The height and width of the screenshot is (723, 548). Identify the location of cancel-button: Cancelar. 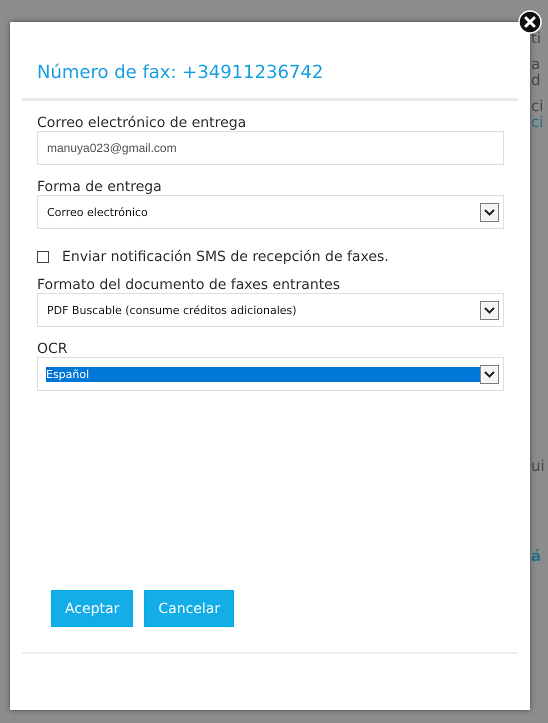
(189, 608).